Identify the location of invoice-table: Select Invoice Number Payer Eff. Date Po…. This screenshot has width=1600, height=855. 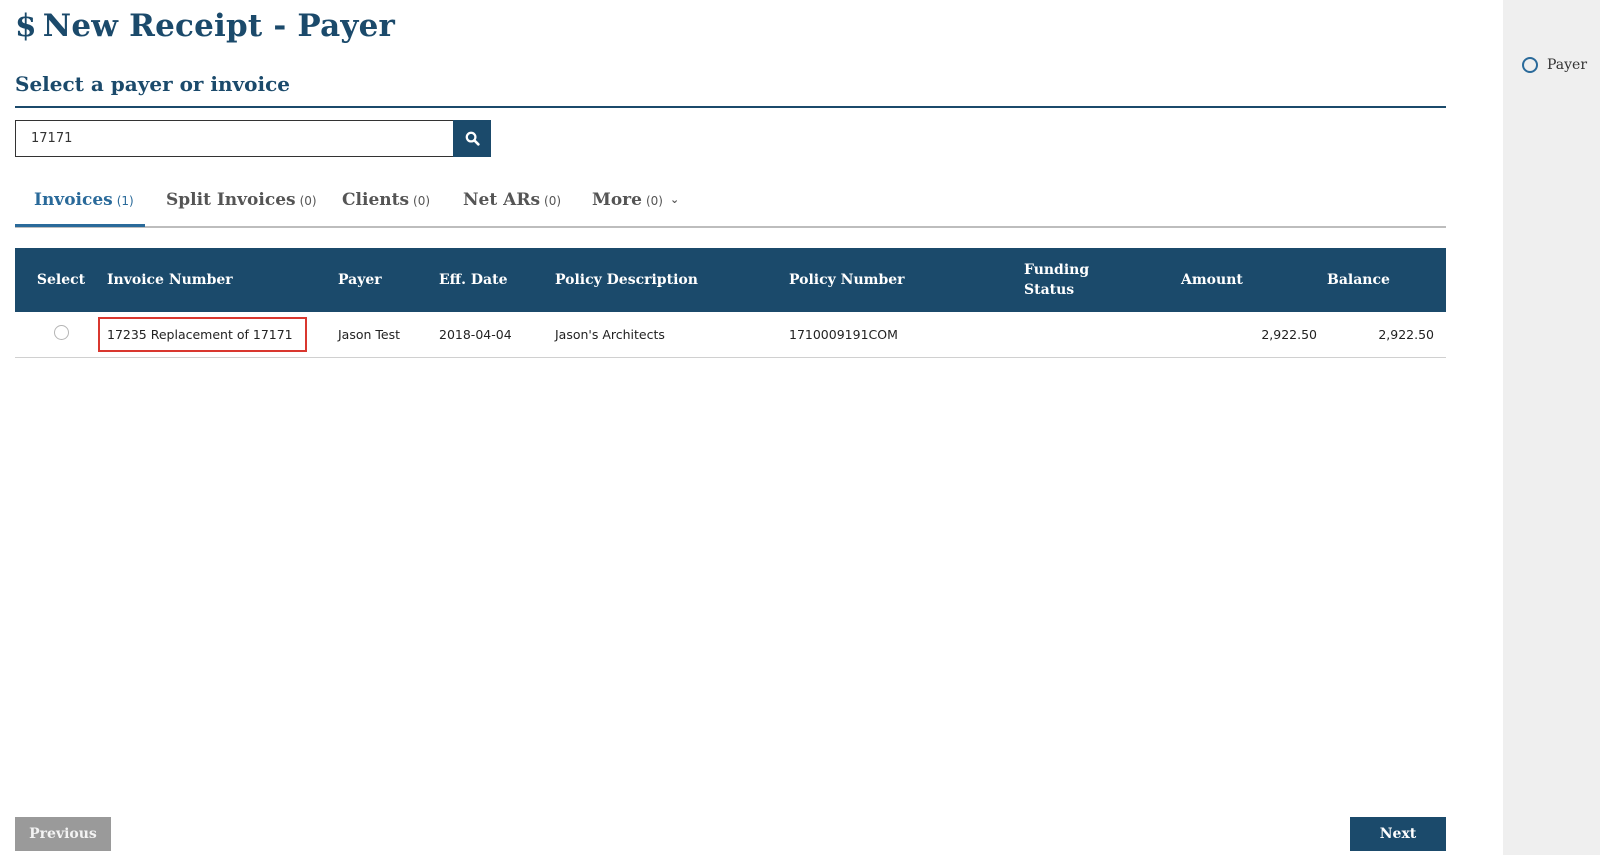
(730, 303).